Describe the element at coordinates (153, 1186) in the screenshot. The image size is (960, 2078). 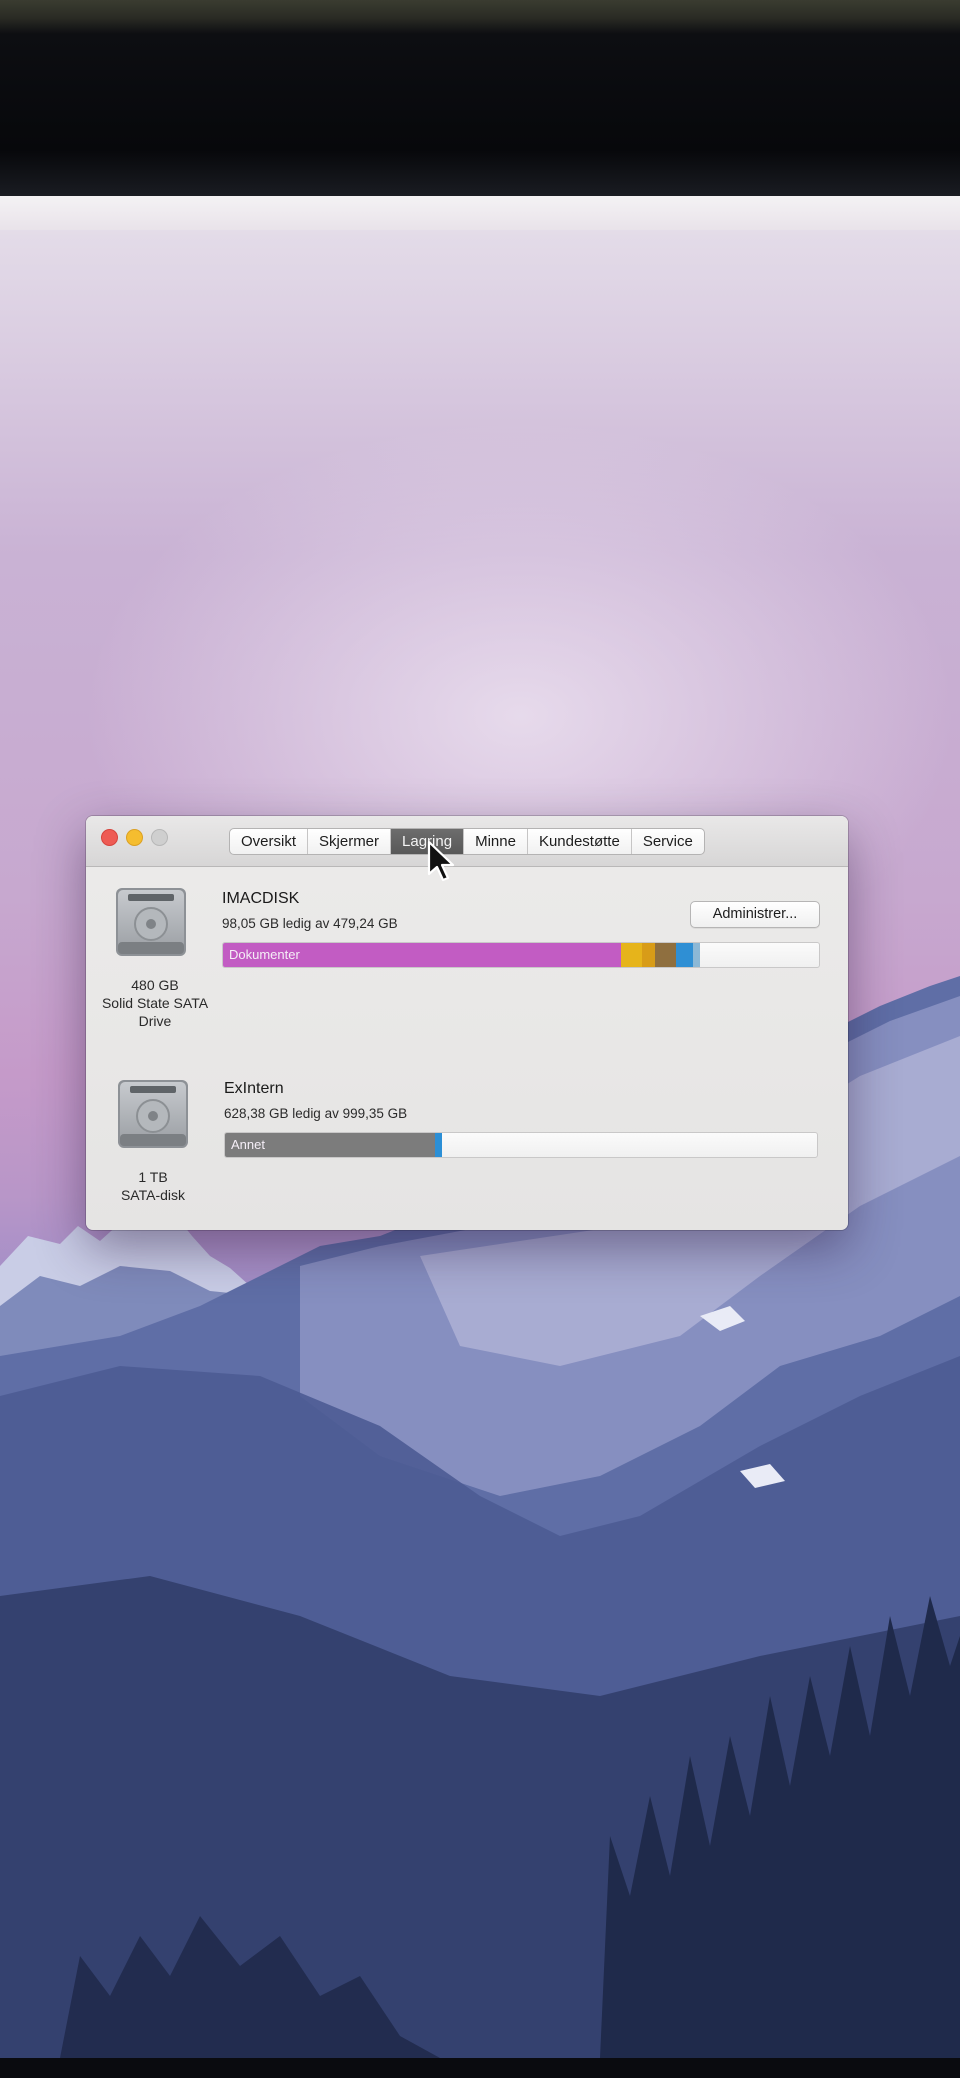
I see `drive-caption: 1 TB SATA-disk` at that location.